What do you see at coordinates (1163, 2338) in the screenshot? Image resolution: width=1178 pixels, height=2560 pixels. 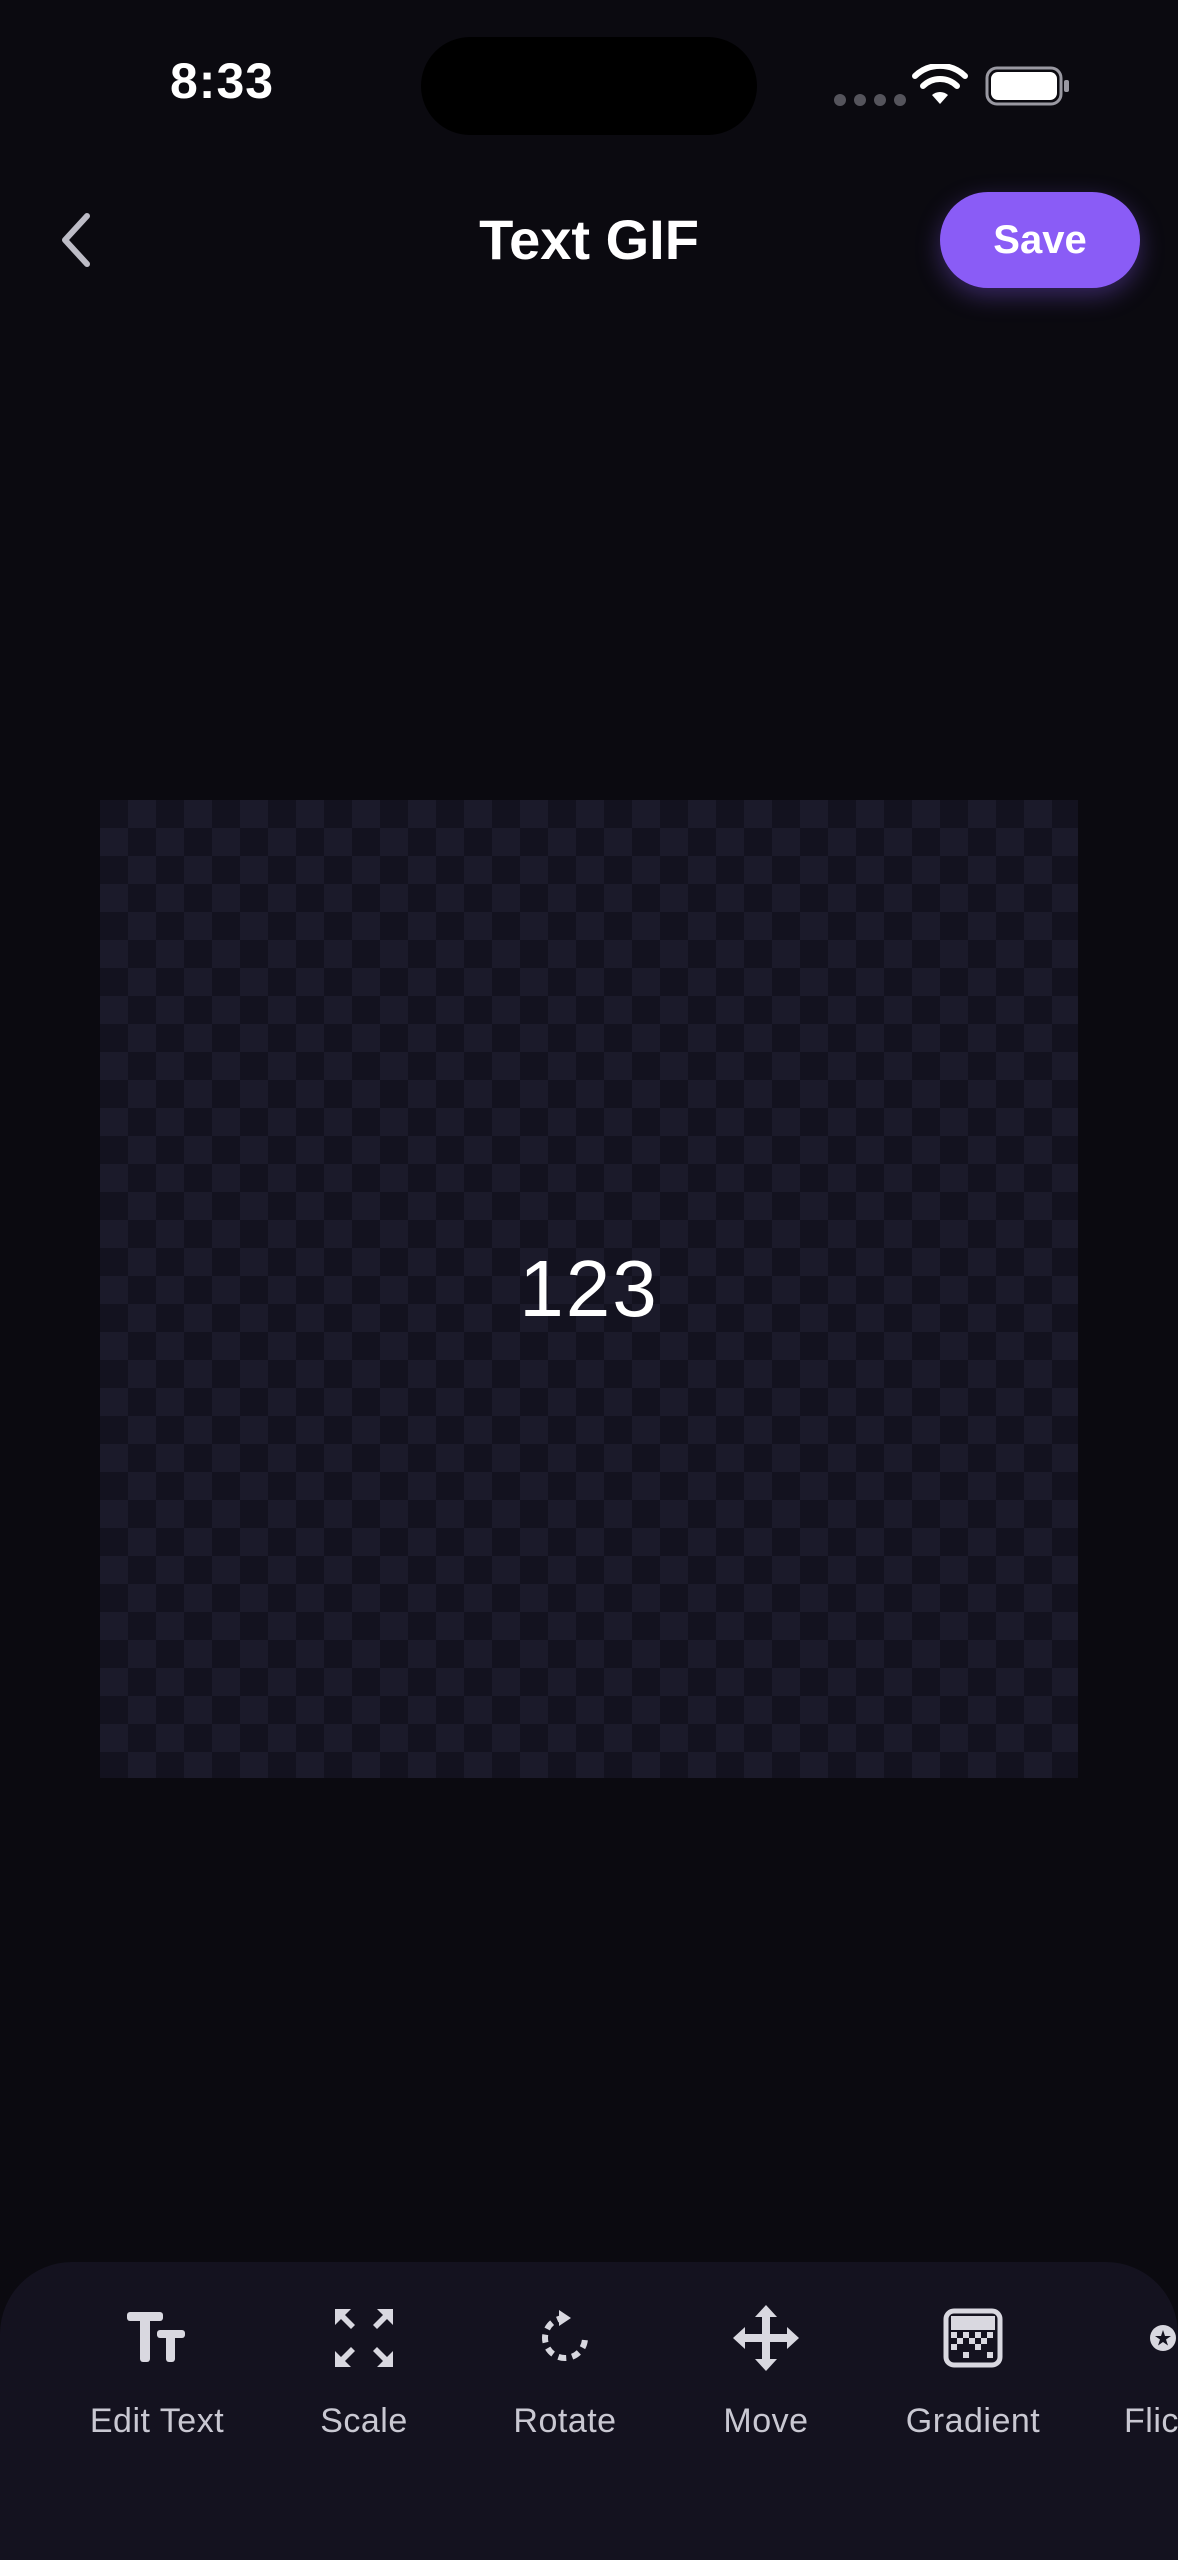 I see `flicker-icon` at bounding box center [1163, 2338].